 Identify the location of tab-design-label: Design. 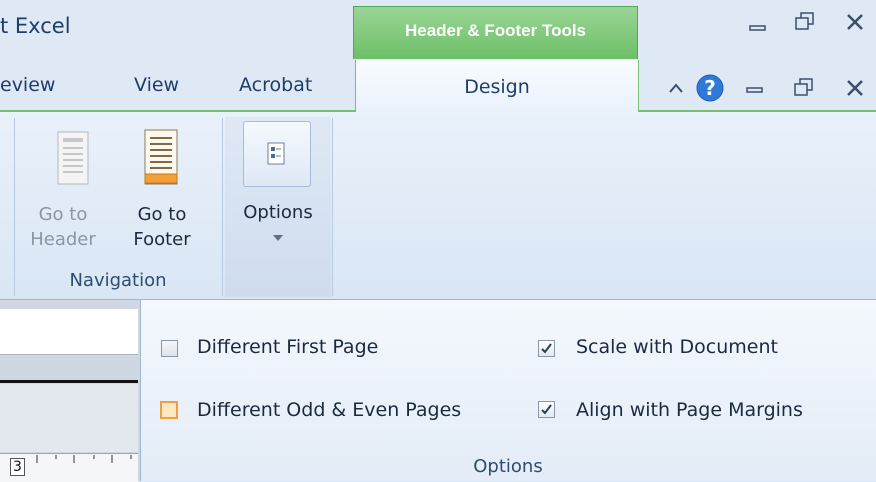
(497, 87).